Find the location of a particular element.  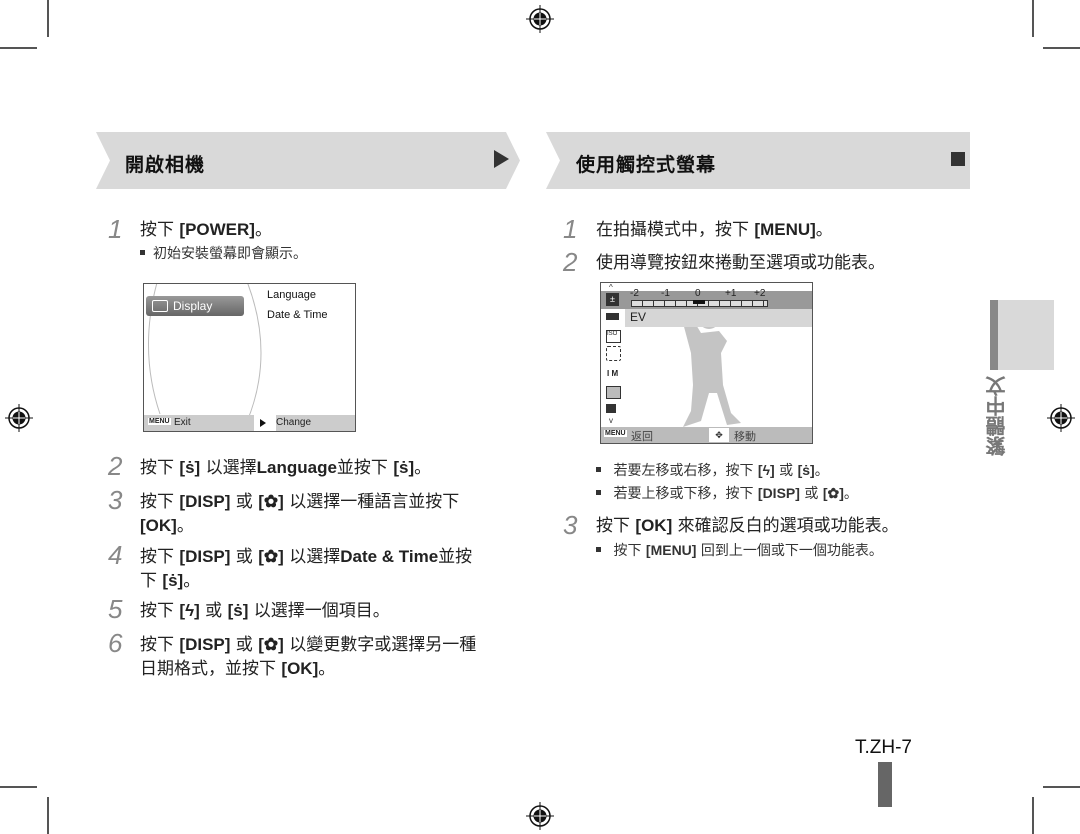

language-tab-label: 繁體中文 is located at coordinates (997, 416).